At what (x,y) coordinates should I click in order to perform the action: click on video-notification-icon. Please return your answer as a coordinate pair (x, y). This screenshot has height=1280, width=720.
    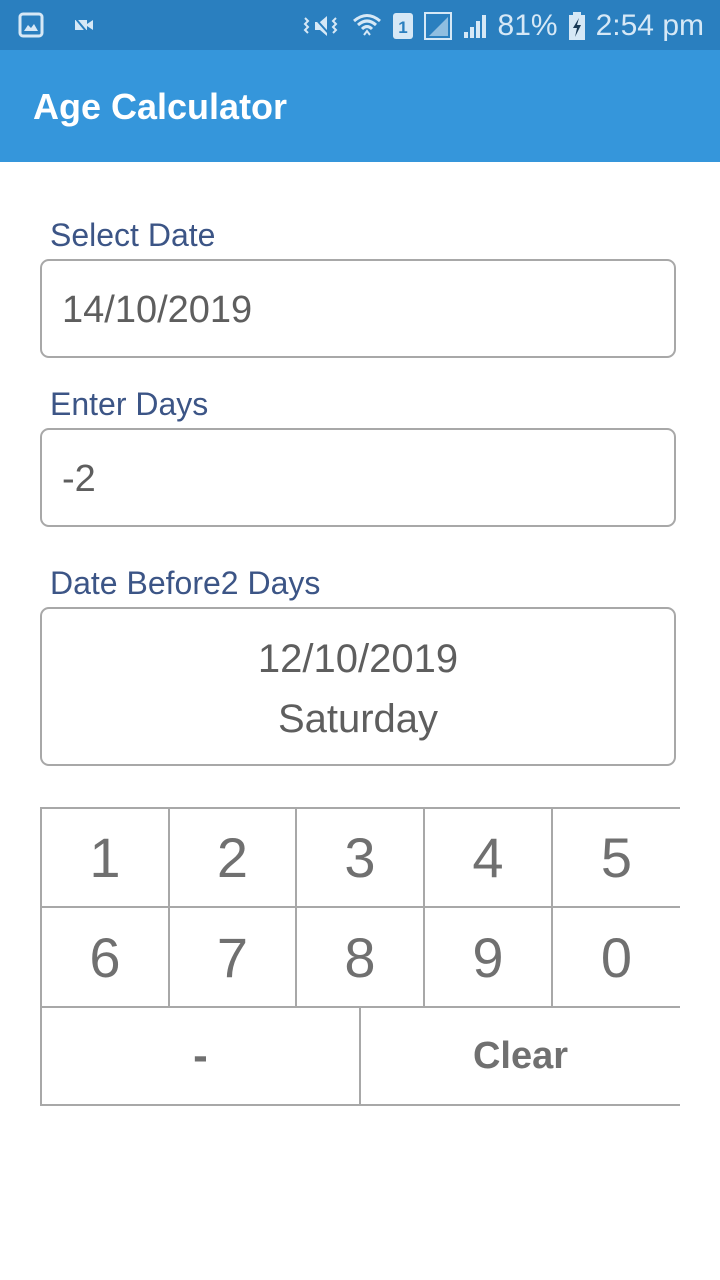
    Looking at the image, I should click on (84, 25).